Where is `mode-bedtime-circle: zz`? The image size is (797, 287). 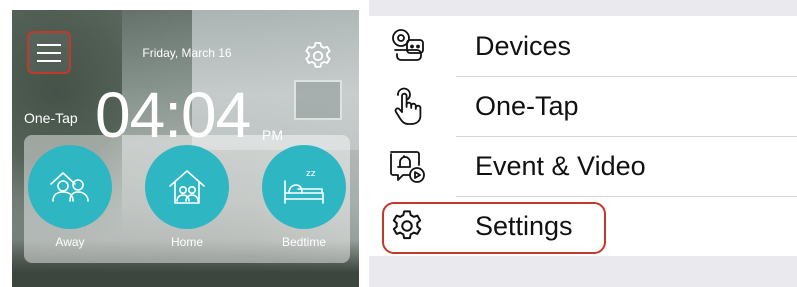
mode-bedtime-circle: zz is located at coordinates (304, 187).